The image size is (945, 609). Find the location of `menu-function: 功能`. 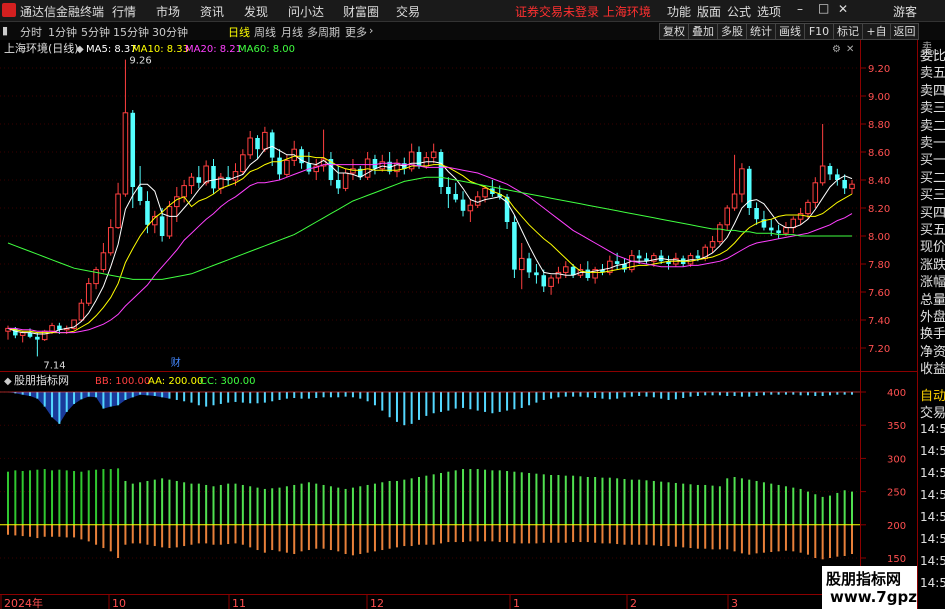

menu-function: 功能 is located at coordinates (679, 11).